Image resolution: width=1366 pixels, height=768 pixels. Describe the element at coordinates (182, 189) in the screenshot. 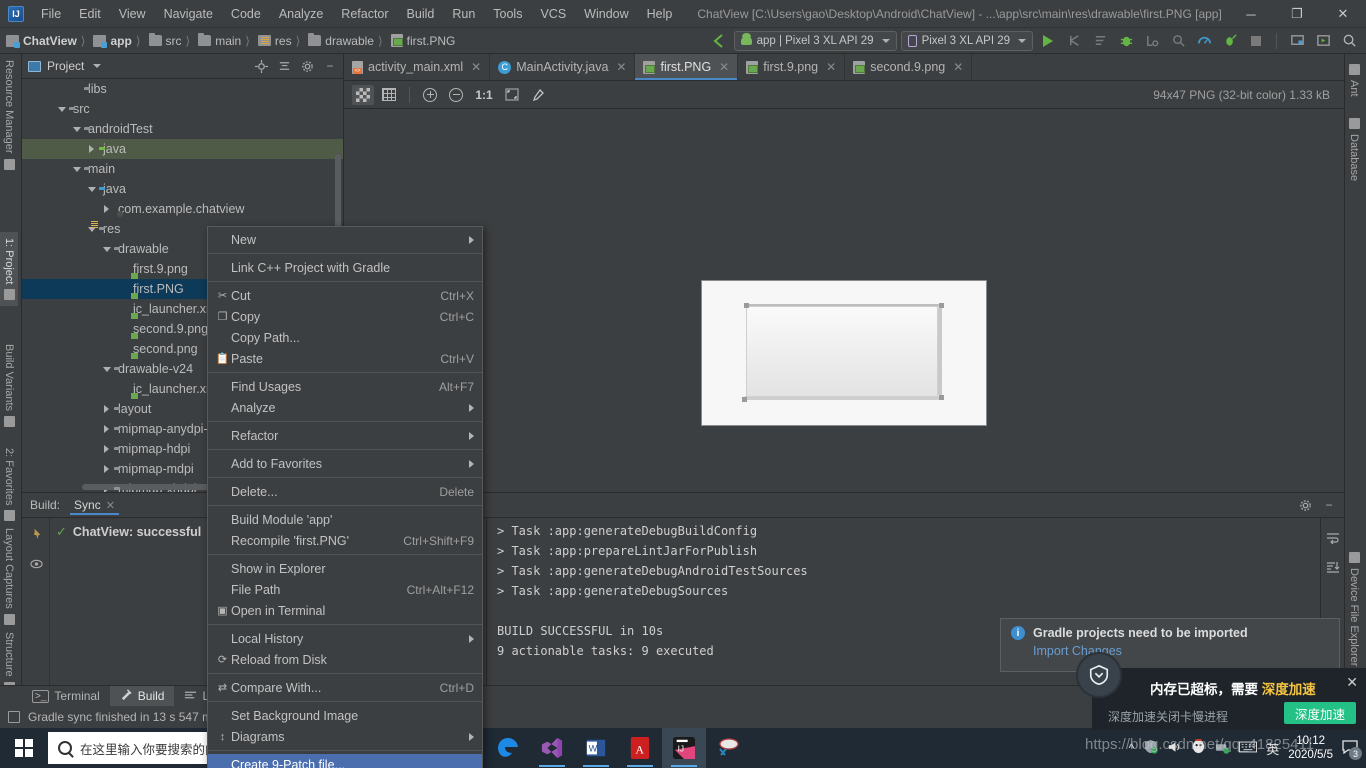

I see `tree-item: java` at that location.